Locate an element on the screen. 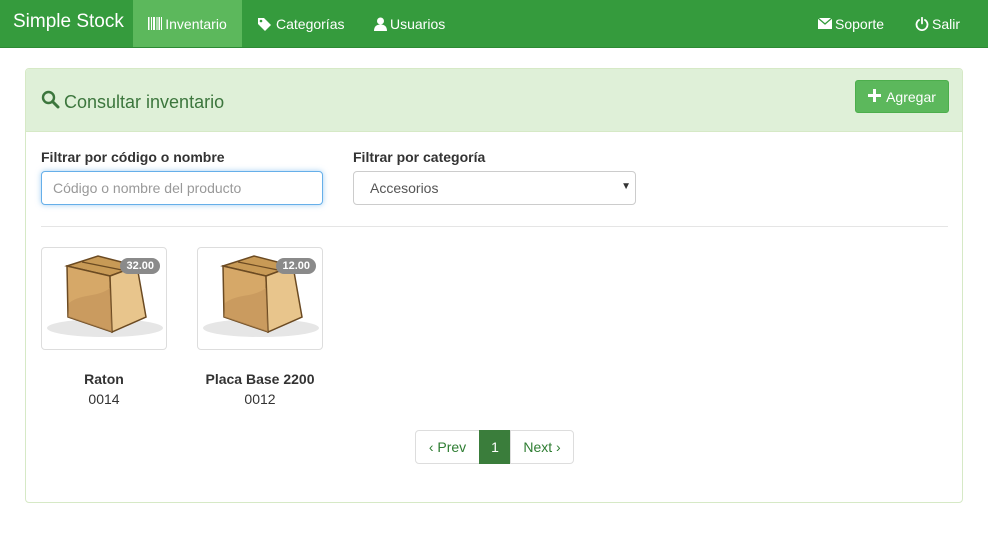  search-input is located at coordinates (182, 188).